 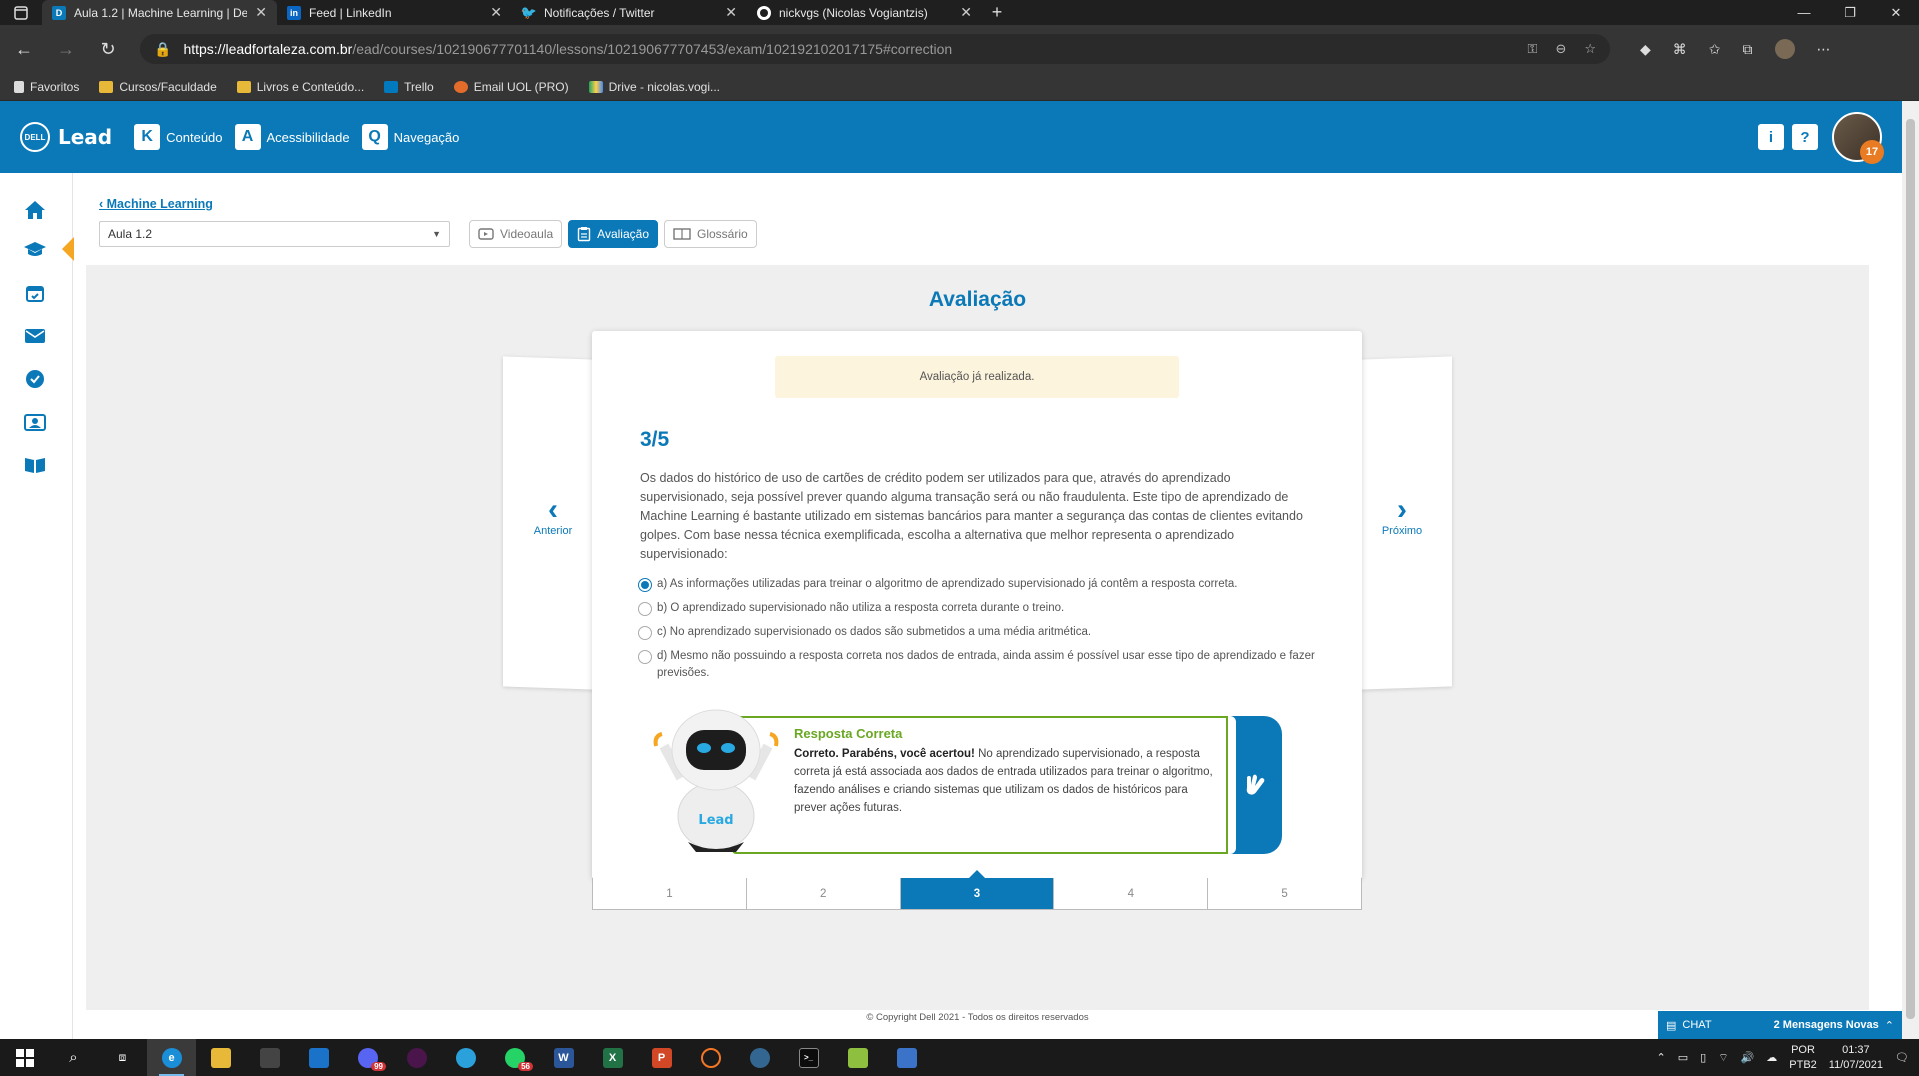 I want to click on taskbar-excel: X, so click(x=612, y=1057).